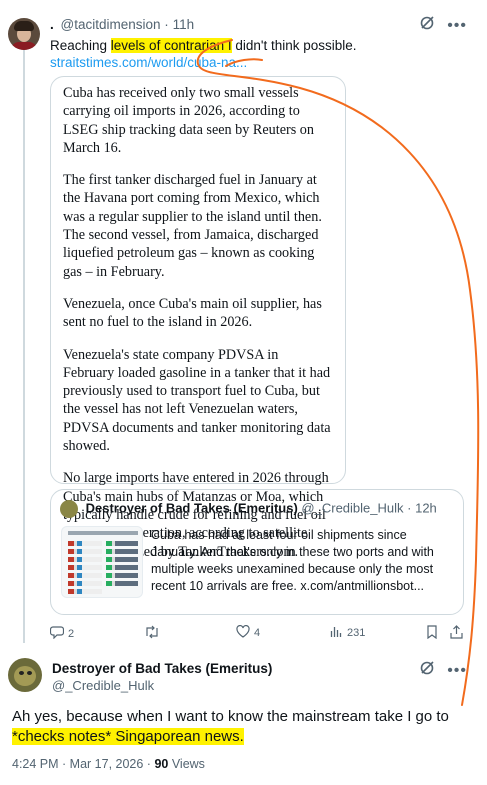 This screenshot has width=487, height=785. Describe the element at coordinates (52, 24) in the screenshot. I see `display-name: .` at that location.